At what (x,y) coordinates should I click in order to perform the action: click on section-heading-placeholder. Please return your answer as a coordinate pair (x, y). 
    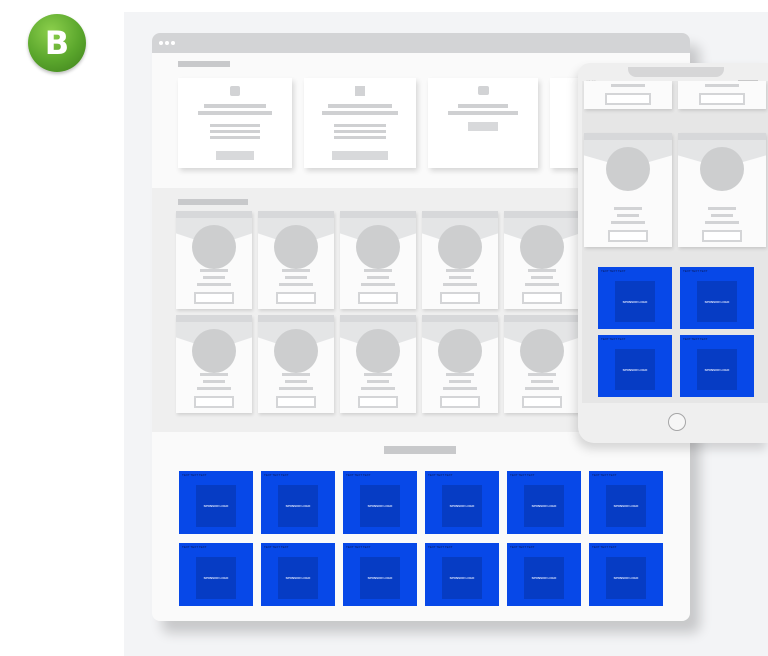
    Looking at the image, I should click on (204, 64).